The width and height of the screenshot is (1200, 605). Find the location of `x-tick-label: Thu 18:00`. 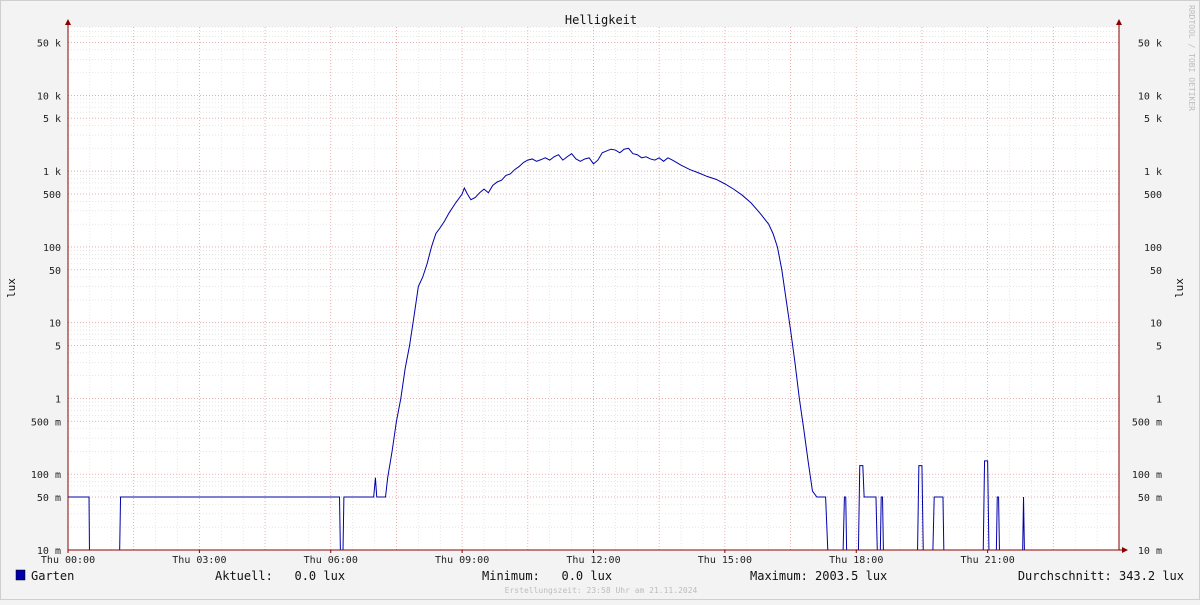

x-tick-label: Thu 18:00 is located at coordinates (856, 560).